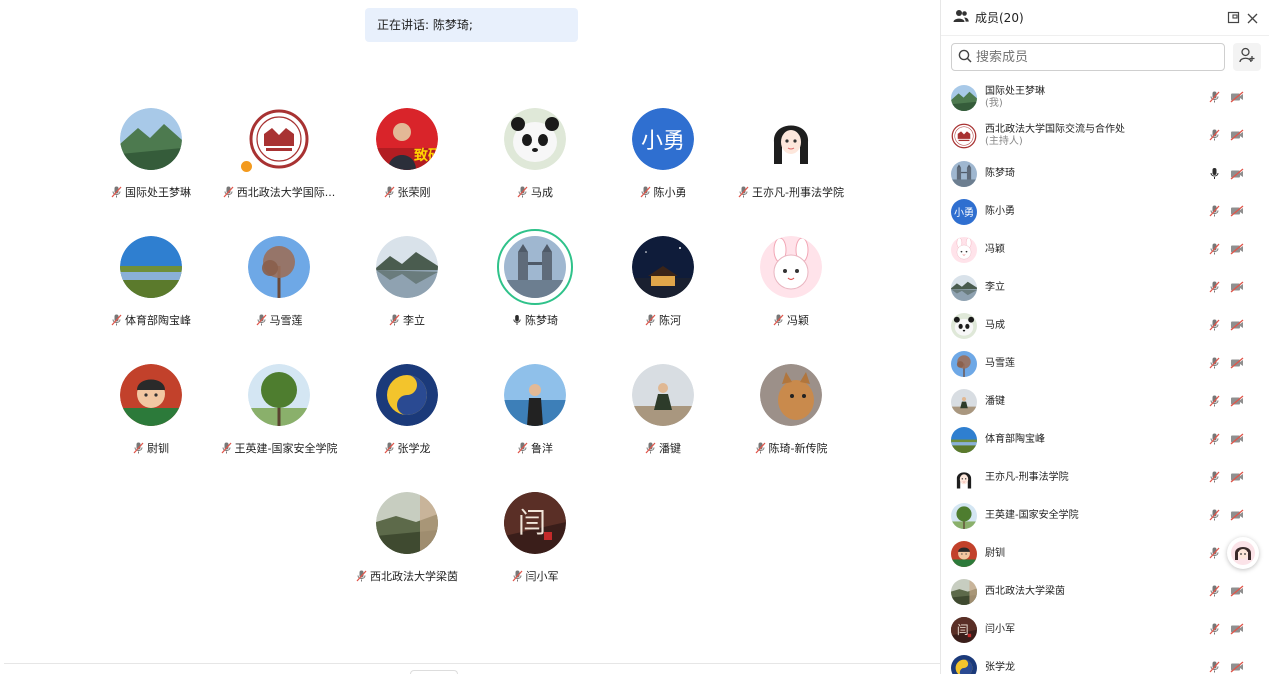 The height and width of the screenshot is (674, 1269). What do you see at coordinates (1105, 402) in the screenshot?
I see `member-list-item: 潘键` at bounding box center [1105, 402].